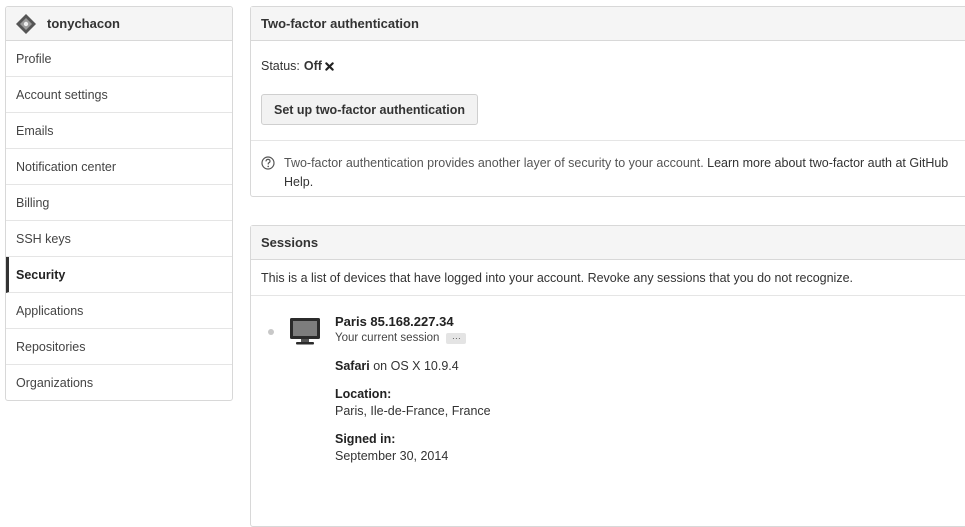 The image size is (965, 527). I want to click on sidebar-item-billing: Billing, so click(119, 203).